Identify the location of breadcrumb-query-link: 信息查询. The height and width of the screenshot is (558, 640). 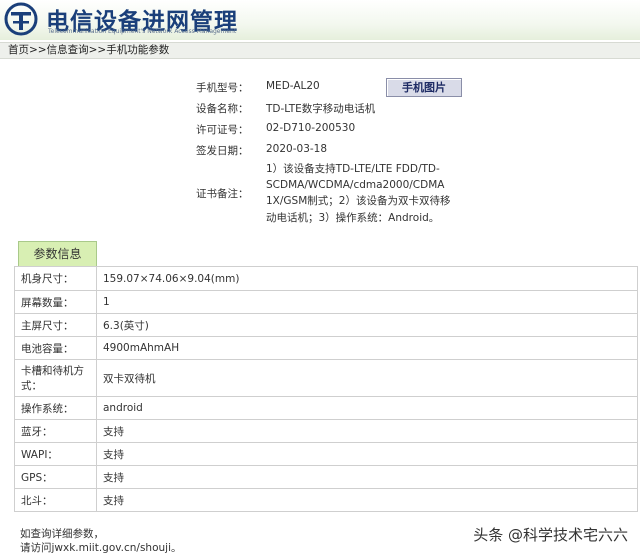
(68, 50).